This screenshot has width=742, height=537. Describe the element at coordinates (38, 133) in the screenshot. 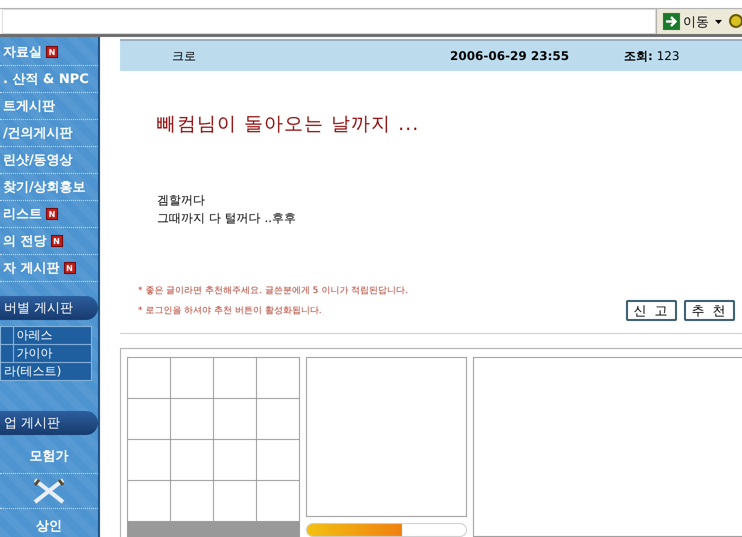

I see `sidebar-item: /건의게시판` at that location.